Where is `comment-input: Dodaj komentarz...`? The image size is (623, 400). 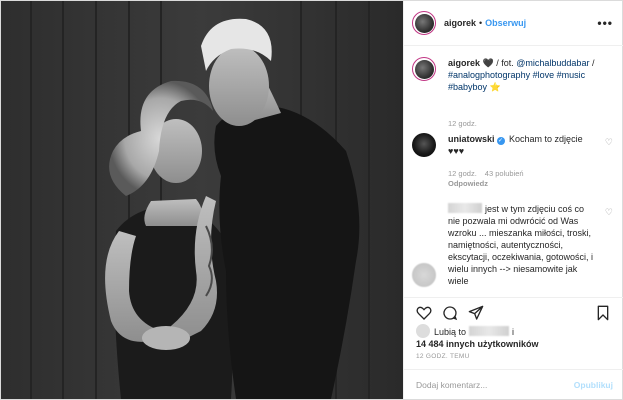
comment-input: Dodaj komentarz... is located at coordinates (451, 385).